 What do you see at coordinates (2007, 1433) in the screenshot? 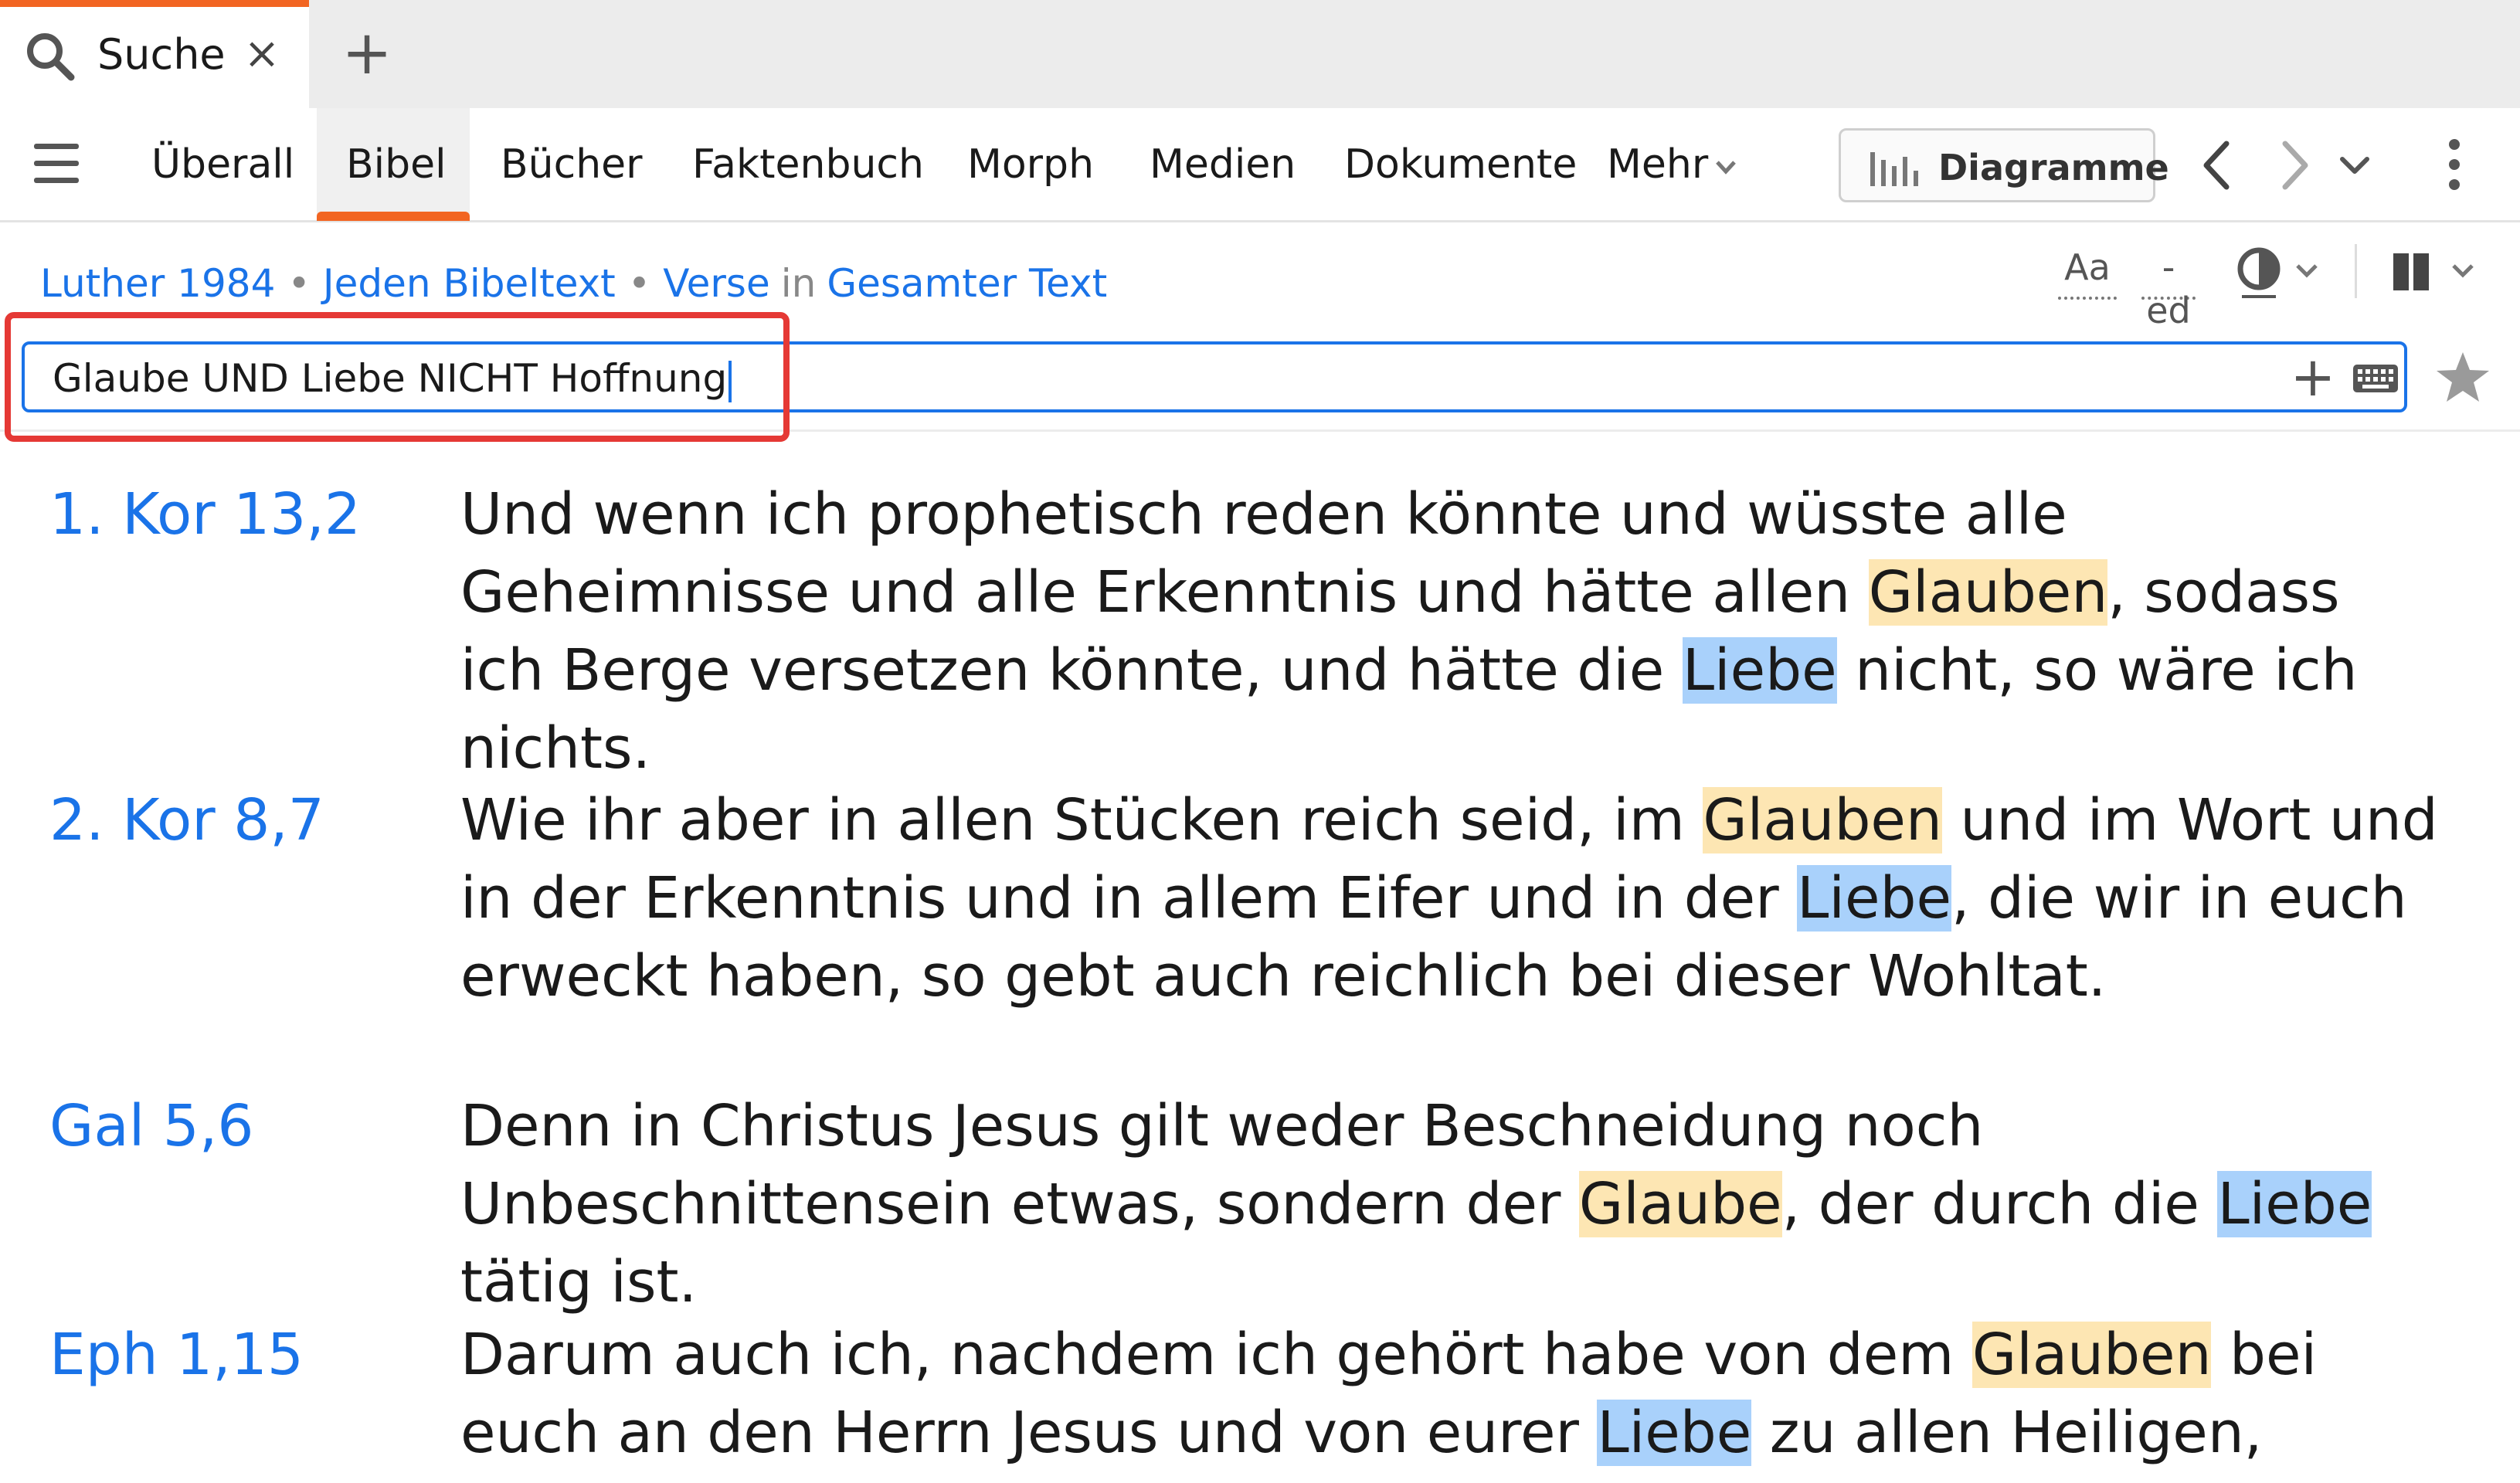
I see `verse-segment: zu allen Heiligen,` at bounding box center [2007, 1433].